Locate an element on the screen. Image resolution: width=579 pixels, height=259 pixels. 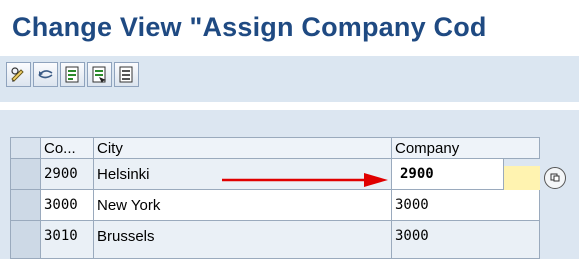
select-all-cell is located at coordinates (25, 148).